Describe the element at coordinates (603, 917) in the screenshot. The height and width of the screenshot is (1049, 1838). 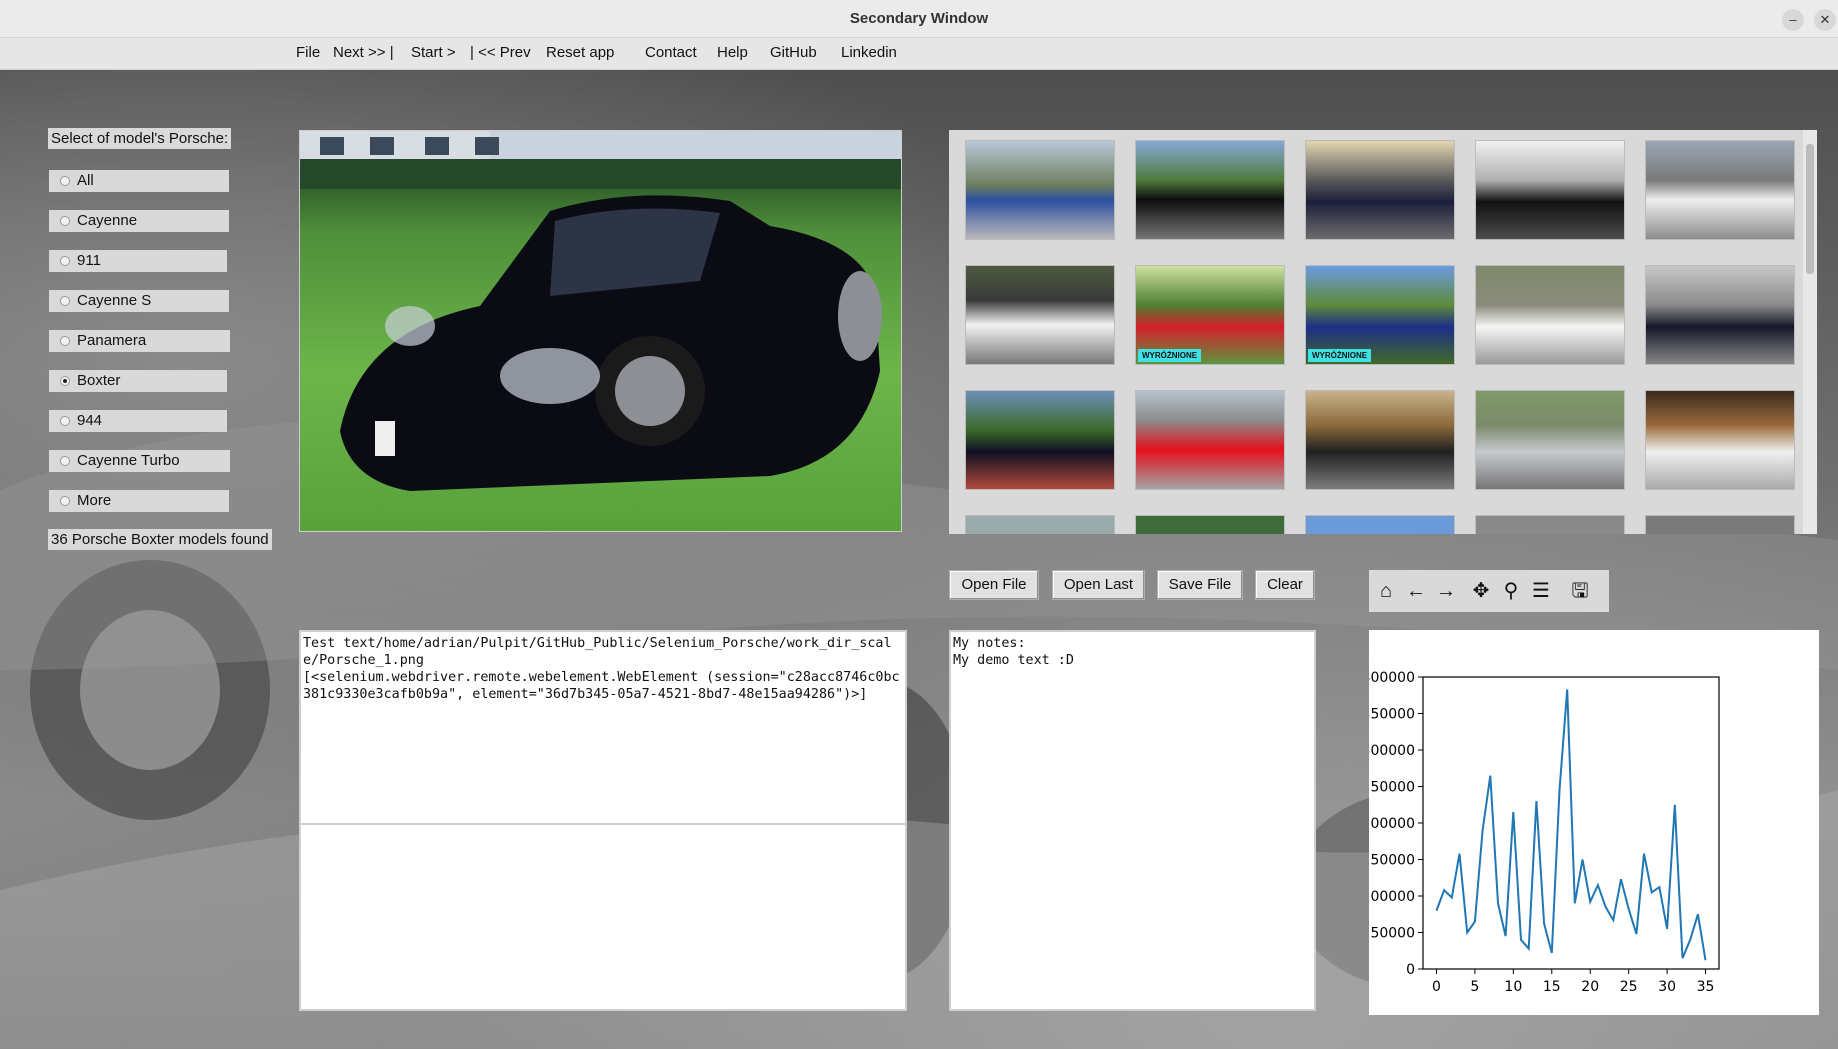
I see `output-textarea` at that location.